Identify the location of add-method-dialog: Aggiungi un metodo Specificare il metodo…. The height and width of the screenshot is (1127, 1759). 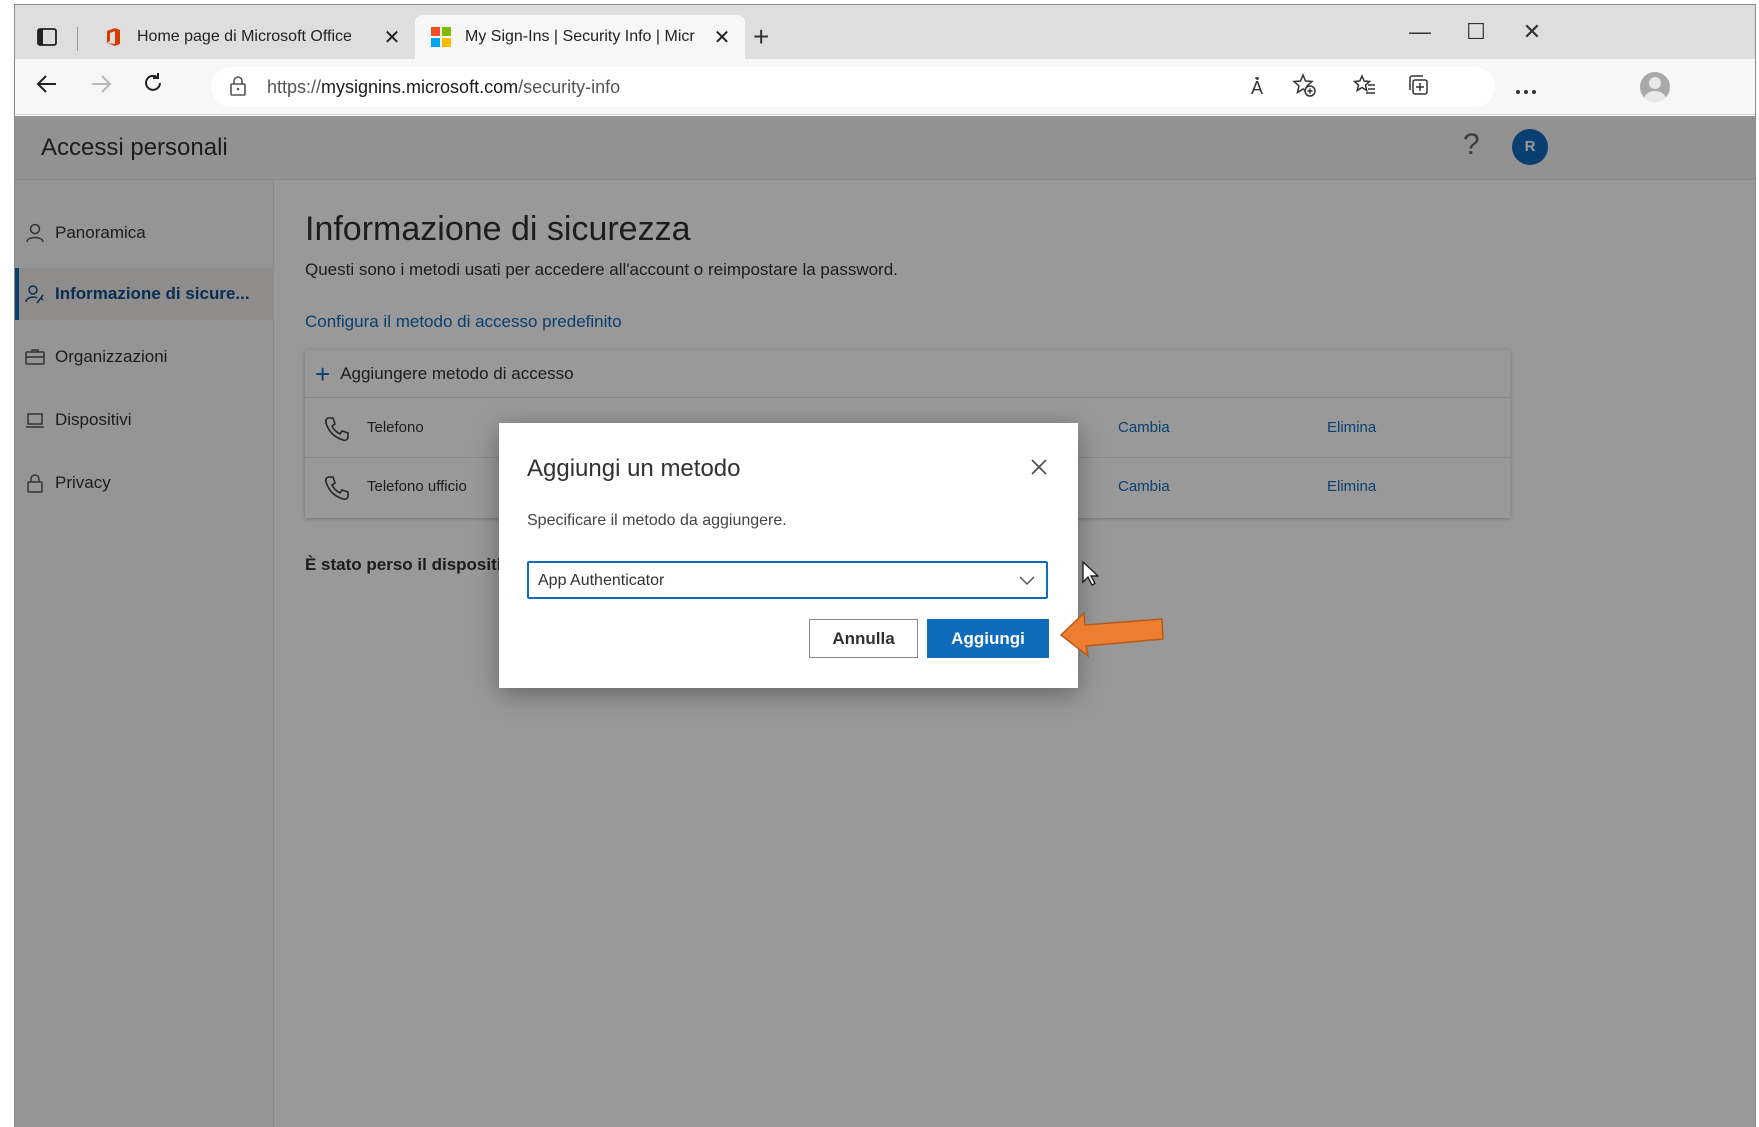
(788, 555).